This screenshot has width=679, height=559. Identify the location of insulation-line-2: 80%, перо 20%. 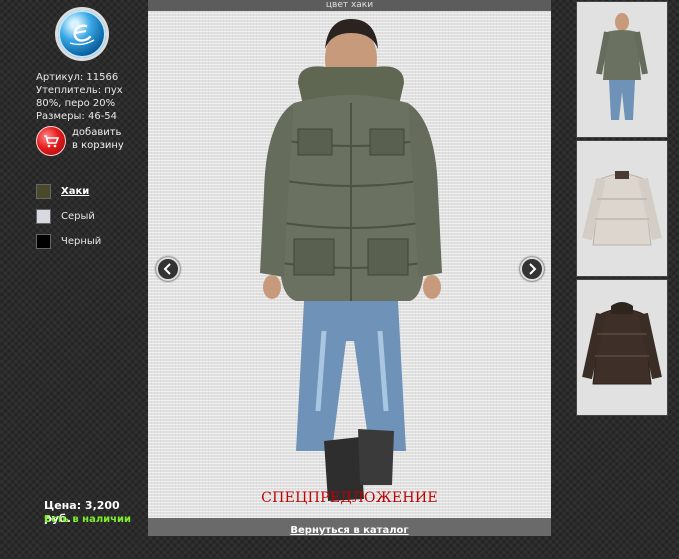
(76, 103).